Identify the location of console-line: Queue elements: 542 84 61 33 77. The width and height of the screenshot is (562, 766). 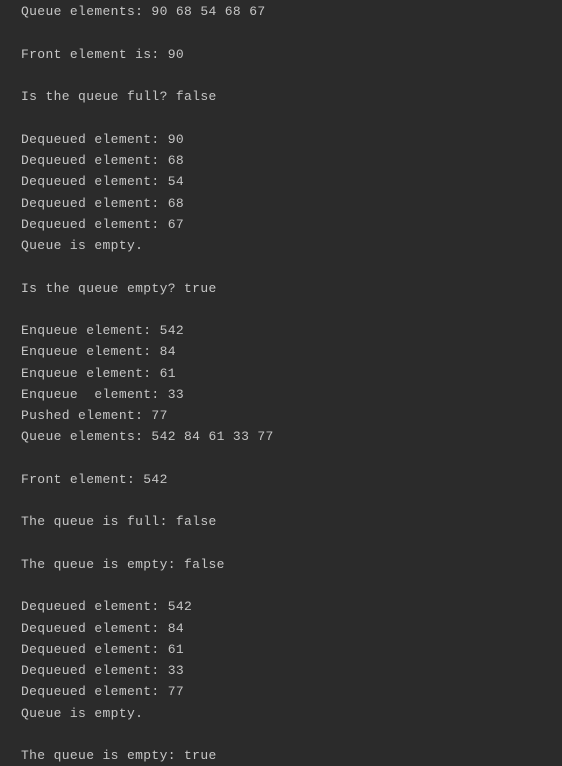
(147, 436).